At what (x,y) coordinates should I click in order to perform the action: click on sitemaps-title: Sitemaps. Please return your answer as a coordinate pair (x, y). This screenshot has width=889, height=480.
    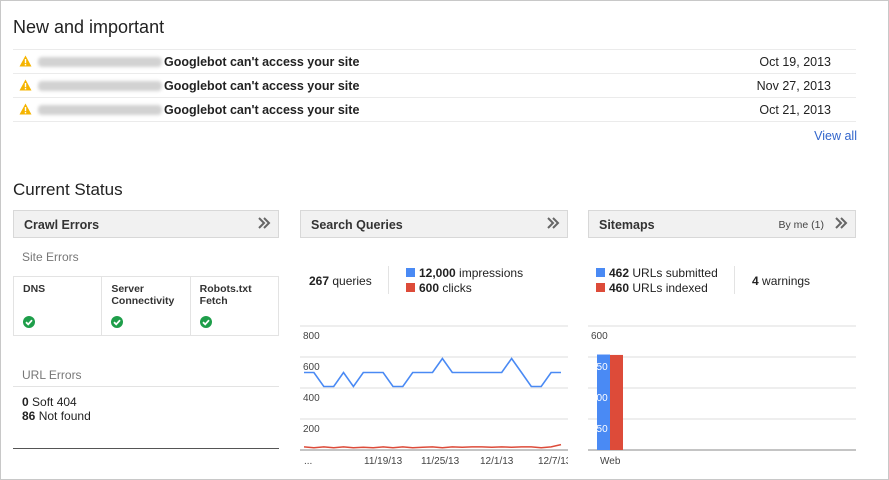
    Looking at the image, I should click on (627, 225).